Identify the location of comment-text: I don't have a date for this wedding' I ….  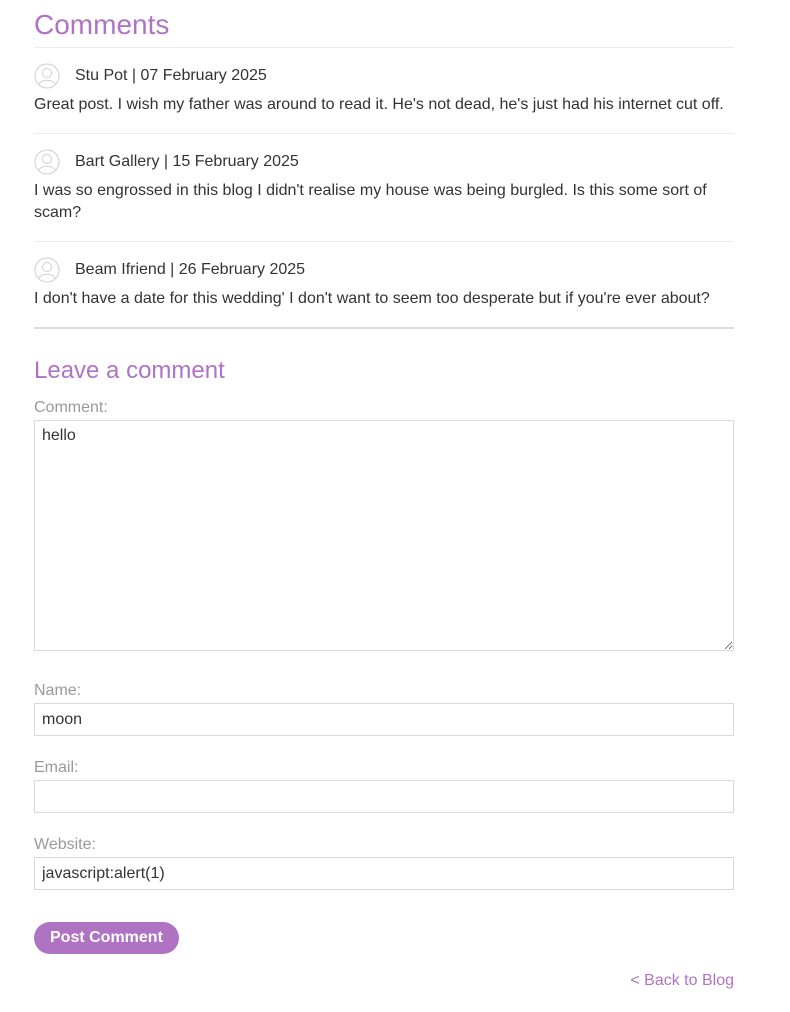
(372, 298).